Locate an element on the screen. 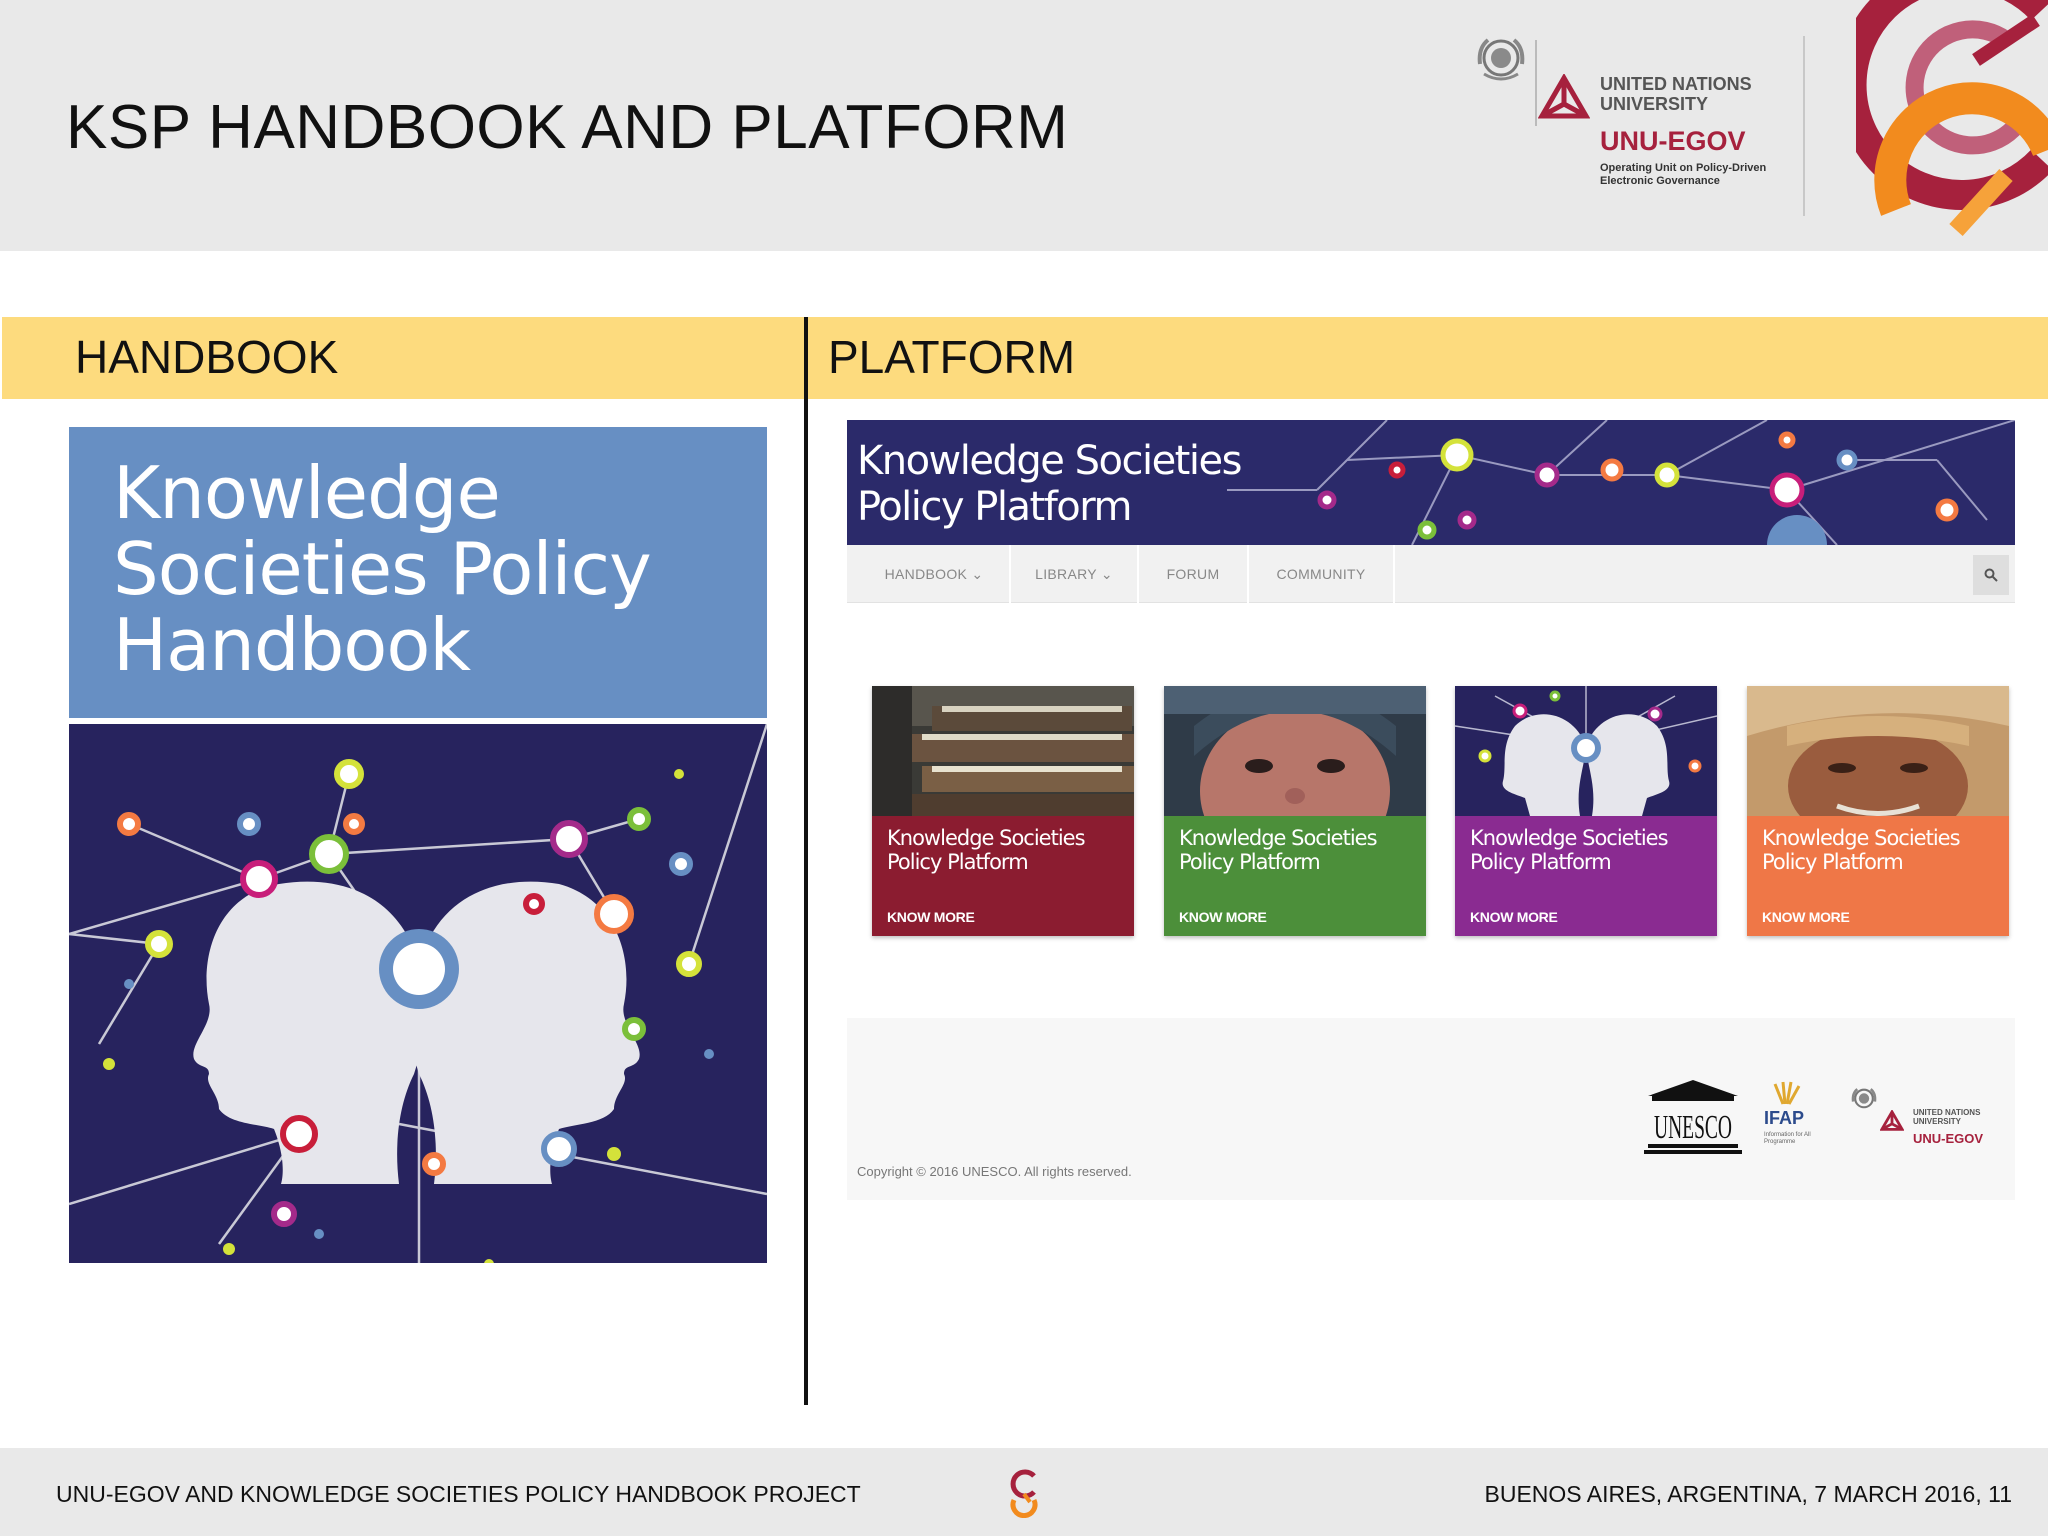 The height and width of the screenshot is (1536, 2048). cover-title-line2: Societies Policy is located at coordinates (382, 569).